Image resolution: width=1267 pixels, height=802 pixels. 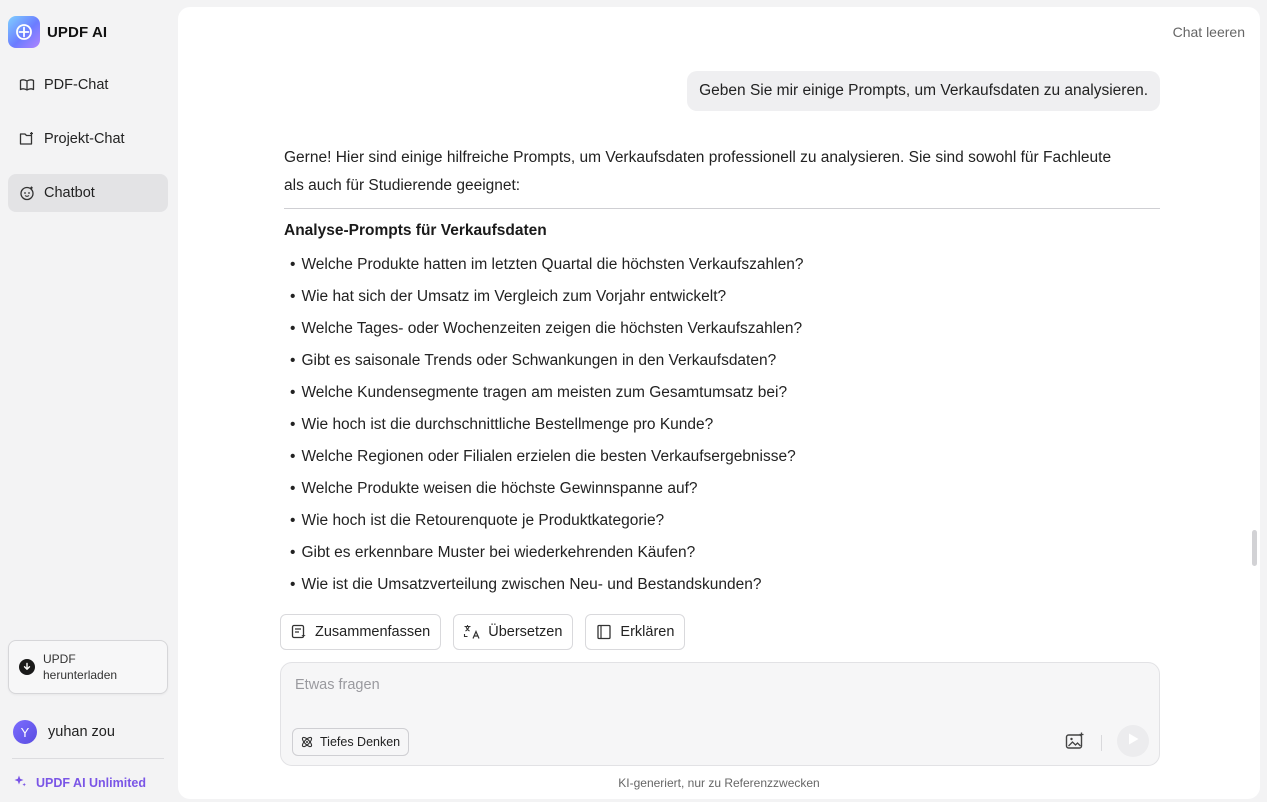 What do you see at coordinates (1209, 32) in the screenshot?
I see `clear-chat-button: Chat leeren` at bounding box center [1209, 32].